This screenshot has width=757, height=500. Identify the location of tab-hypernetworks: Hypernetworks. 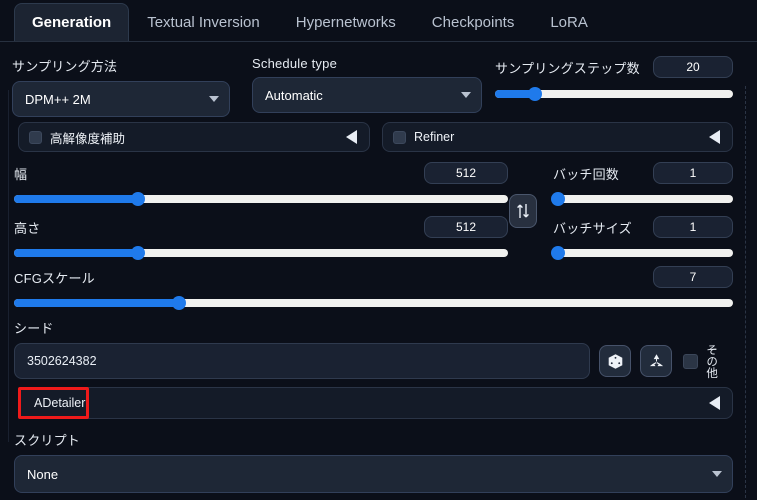
(346, 22).